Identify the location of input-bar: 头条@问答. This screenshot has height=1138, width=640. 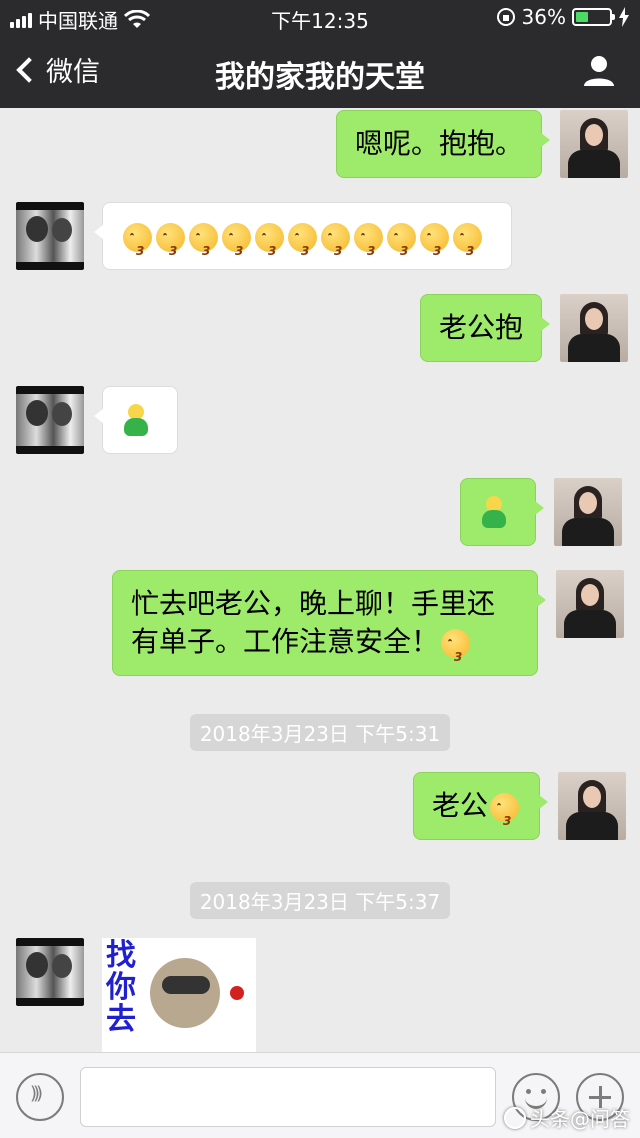
(320, 1095).